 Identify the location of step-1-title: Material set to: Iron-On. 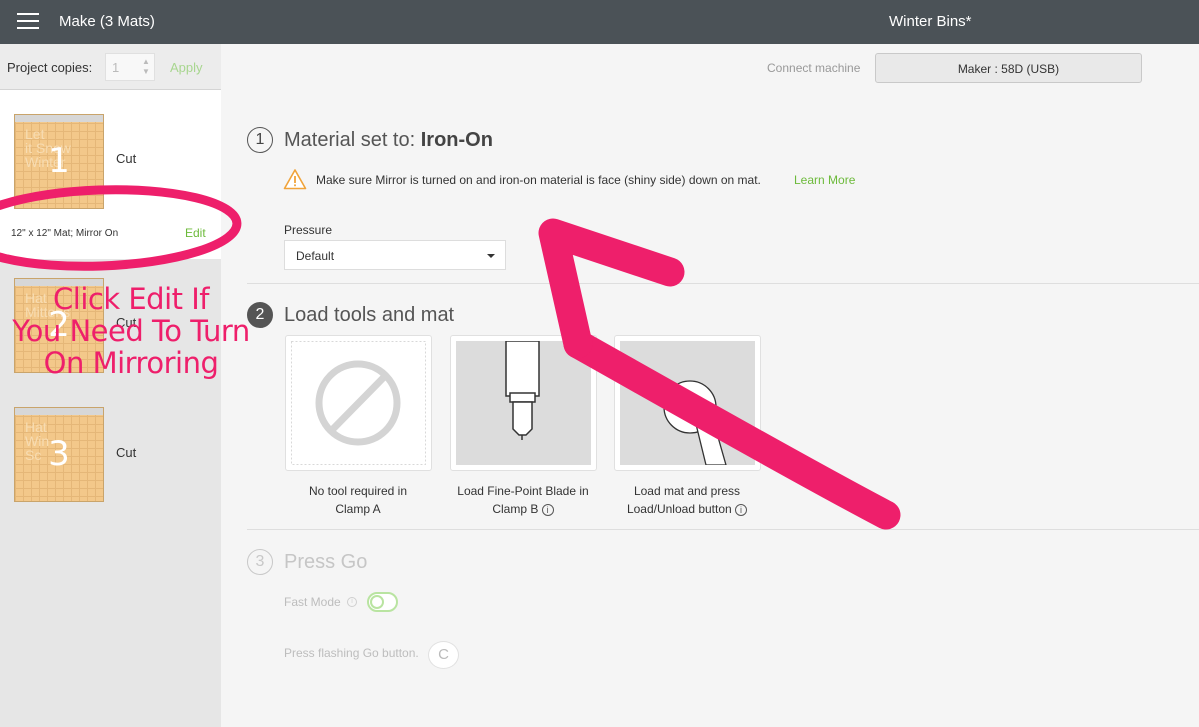
(388, 140).